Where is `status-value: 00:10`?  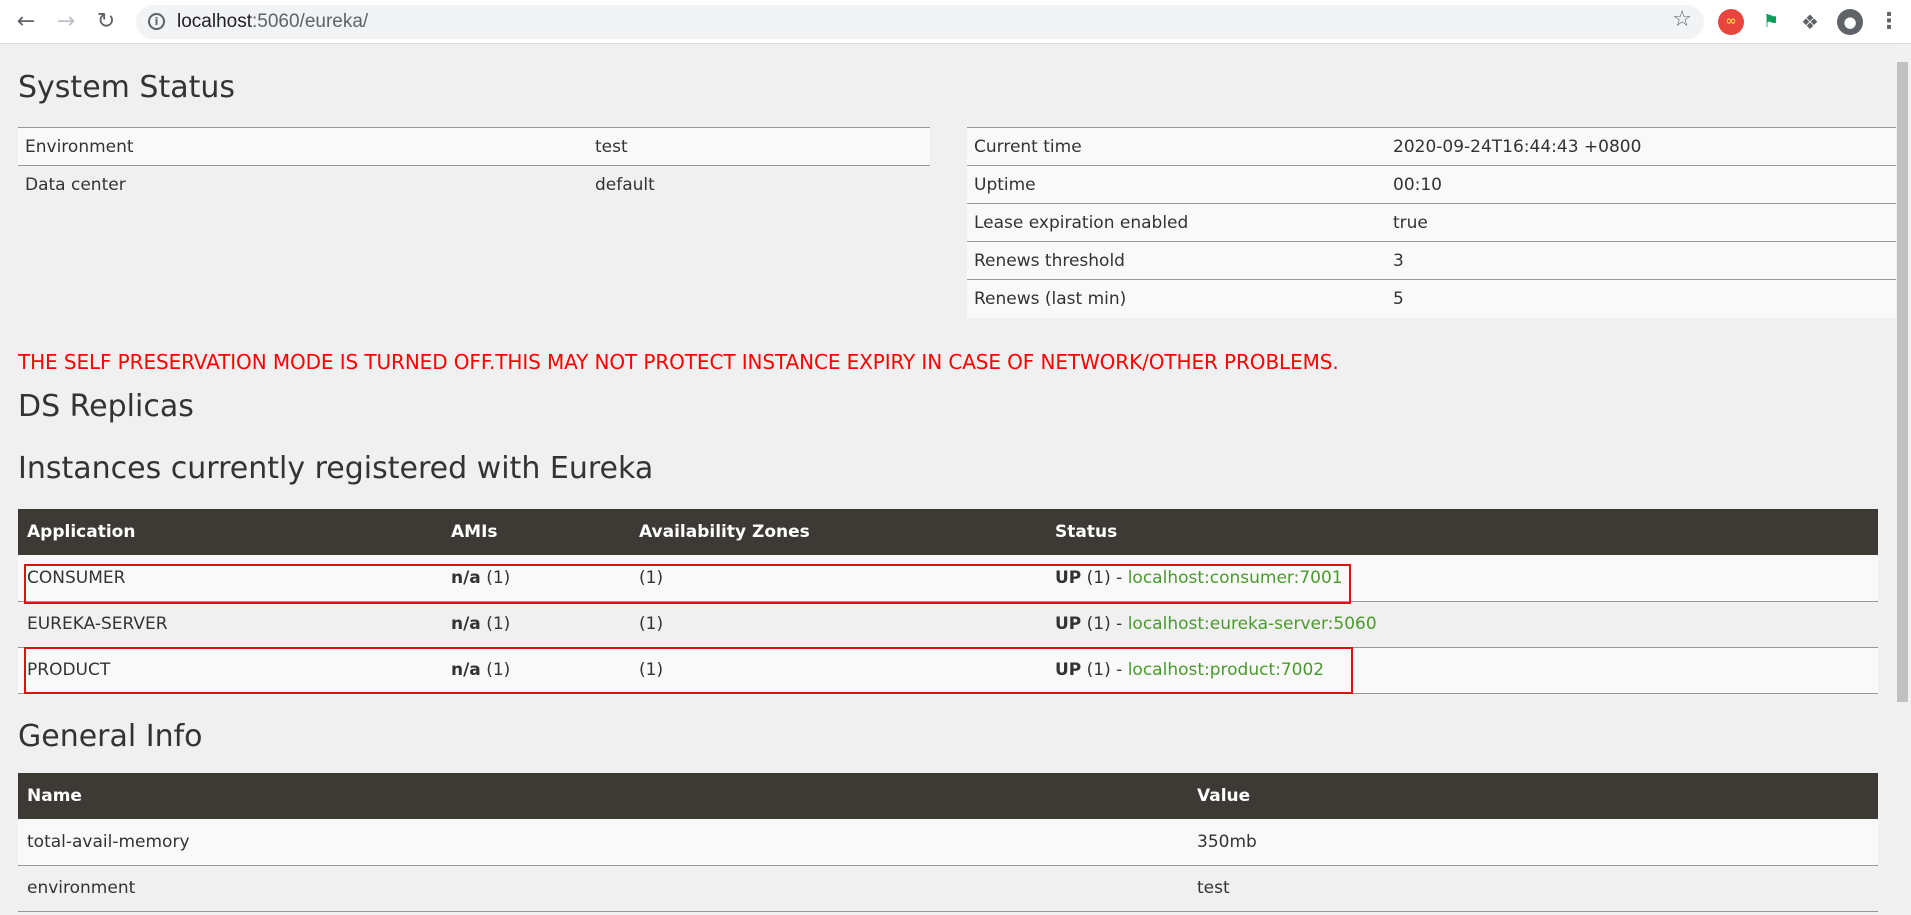 status-value: 00:10 is located at coordinates (1417, 184).